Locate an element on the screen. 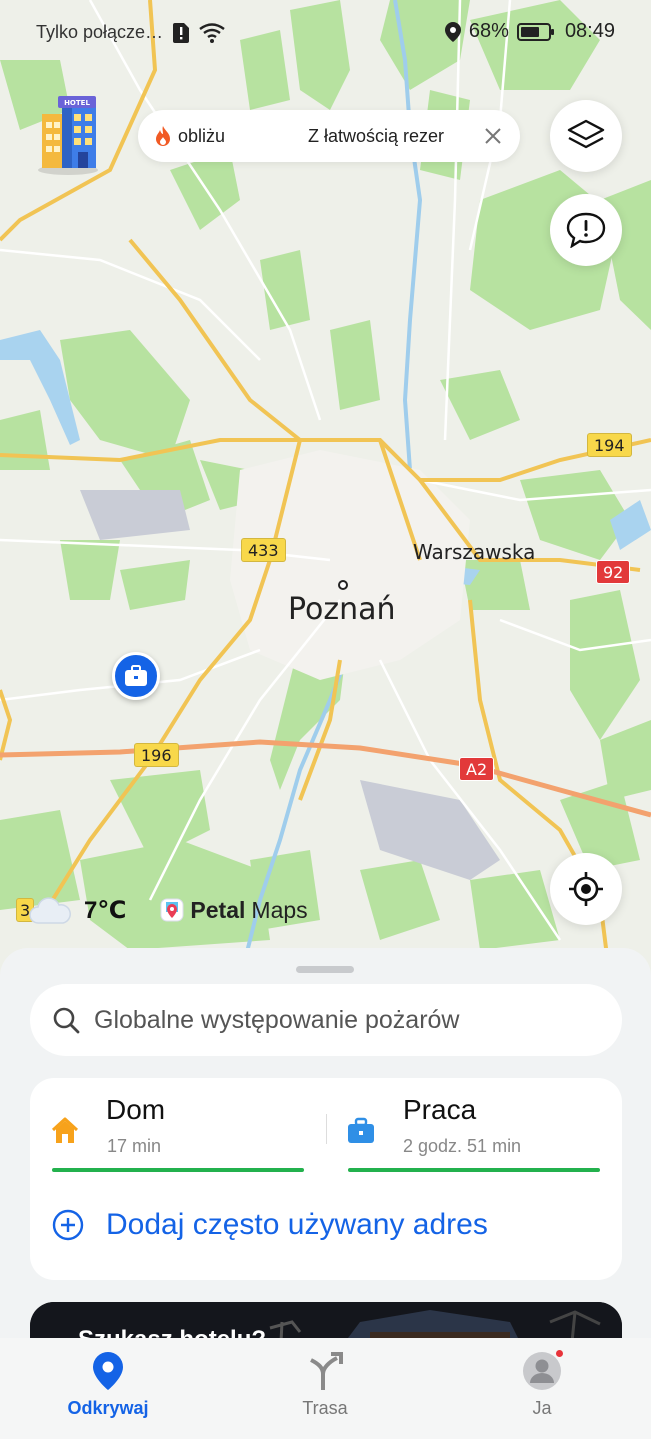 This screenshot has width=651, height=1439. promo-banner: obliżu Z łatwością rezerw is located at coordinates (329, 136).